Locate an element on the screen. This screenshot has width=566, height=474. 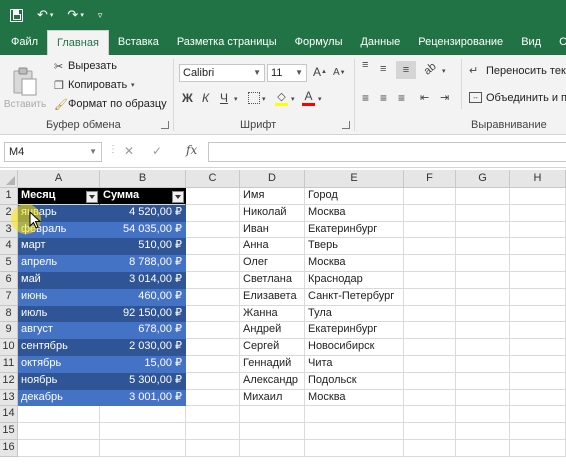
name-cell: Светлана is located at coordinates (272, 280).